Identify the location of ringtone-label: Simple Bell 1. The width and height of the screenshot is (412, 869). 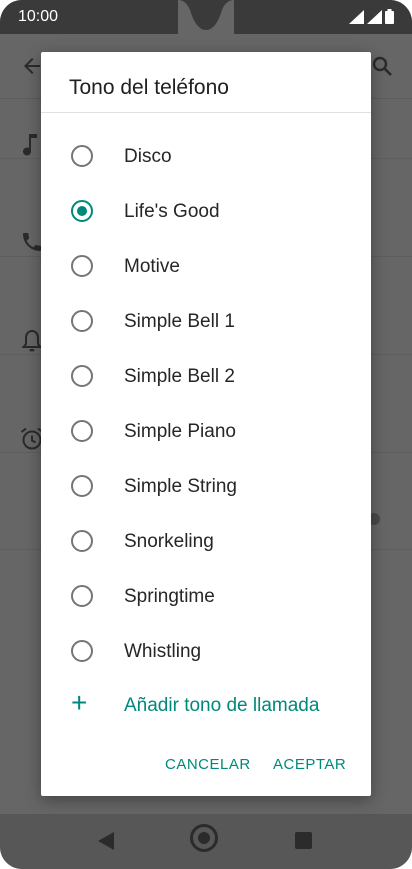
(179, 321).